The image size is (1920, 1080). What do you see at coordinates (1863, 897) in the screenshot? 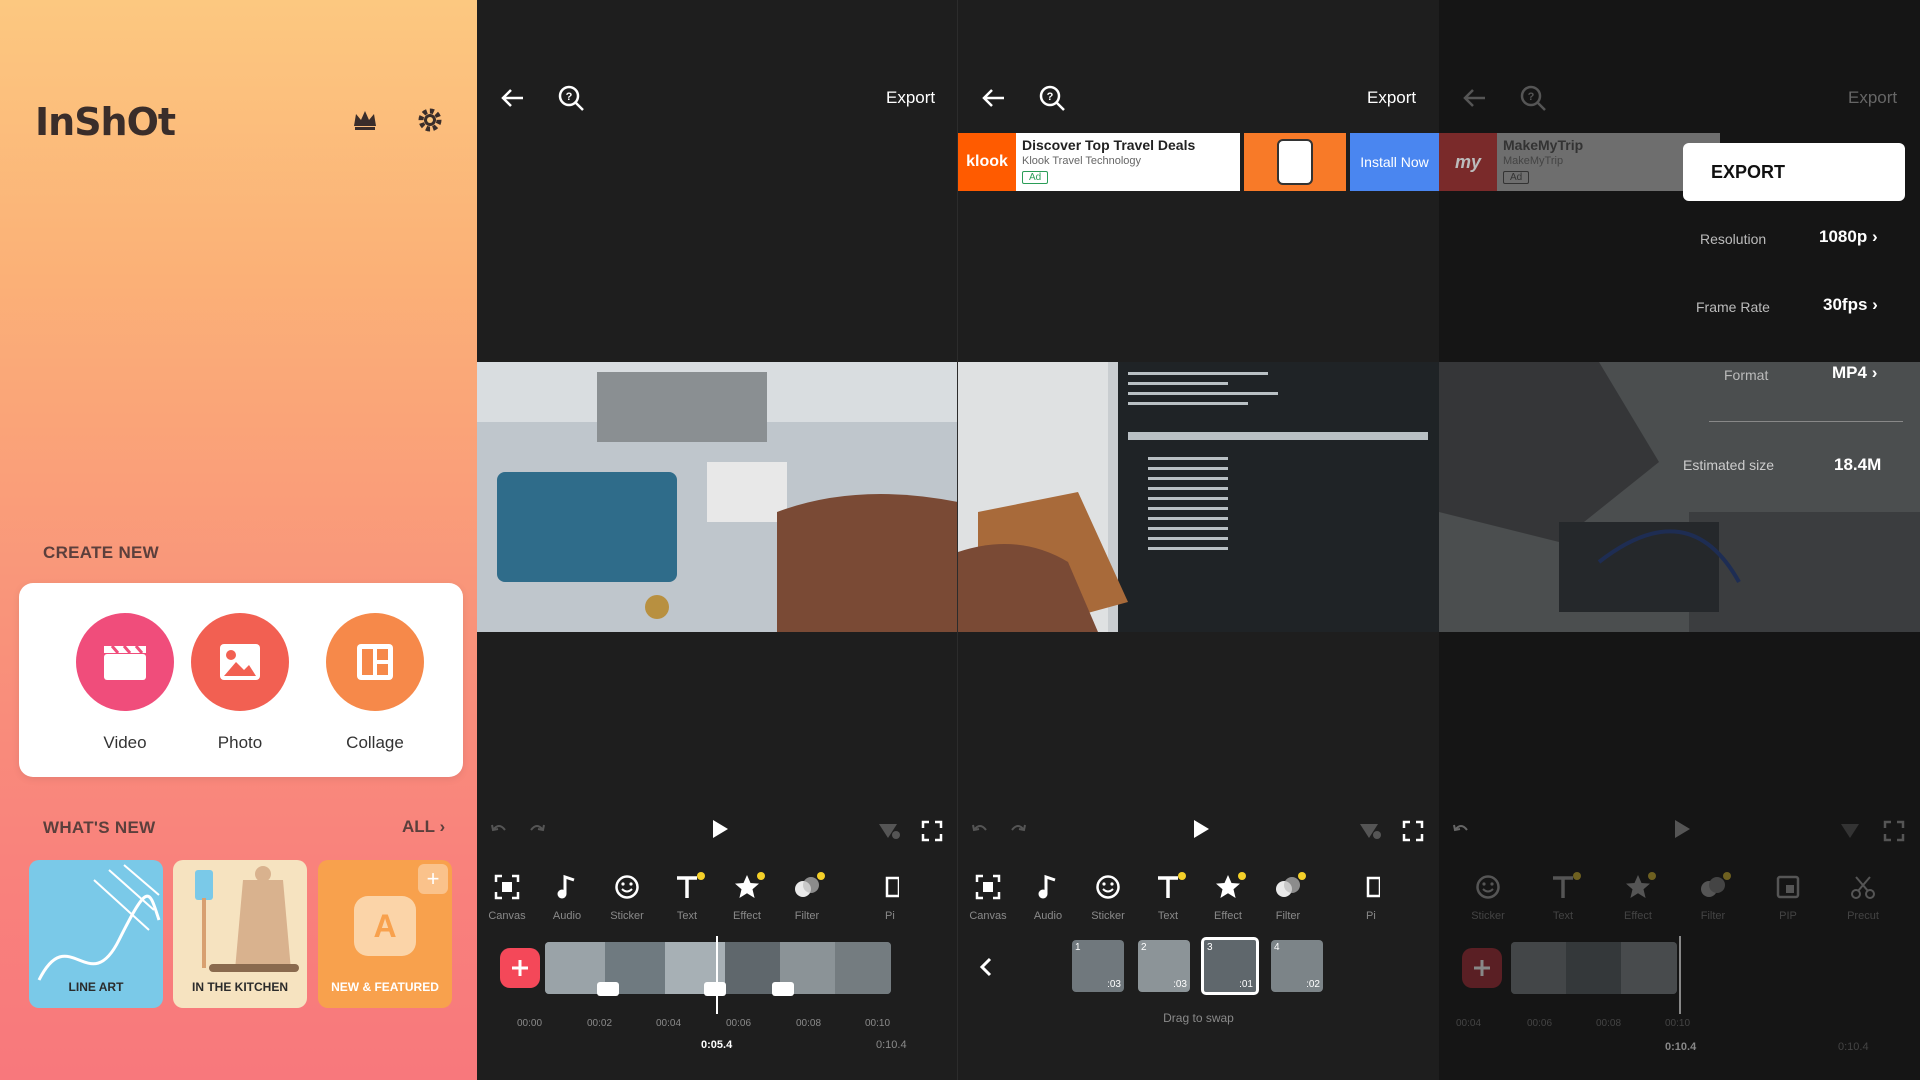
I see `tool-precut: Precut` at bounding box center [1863, 897].